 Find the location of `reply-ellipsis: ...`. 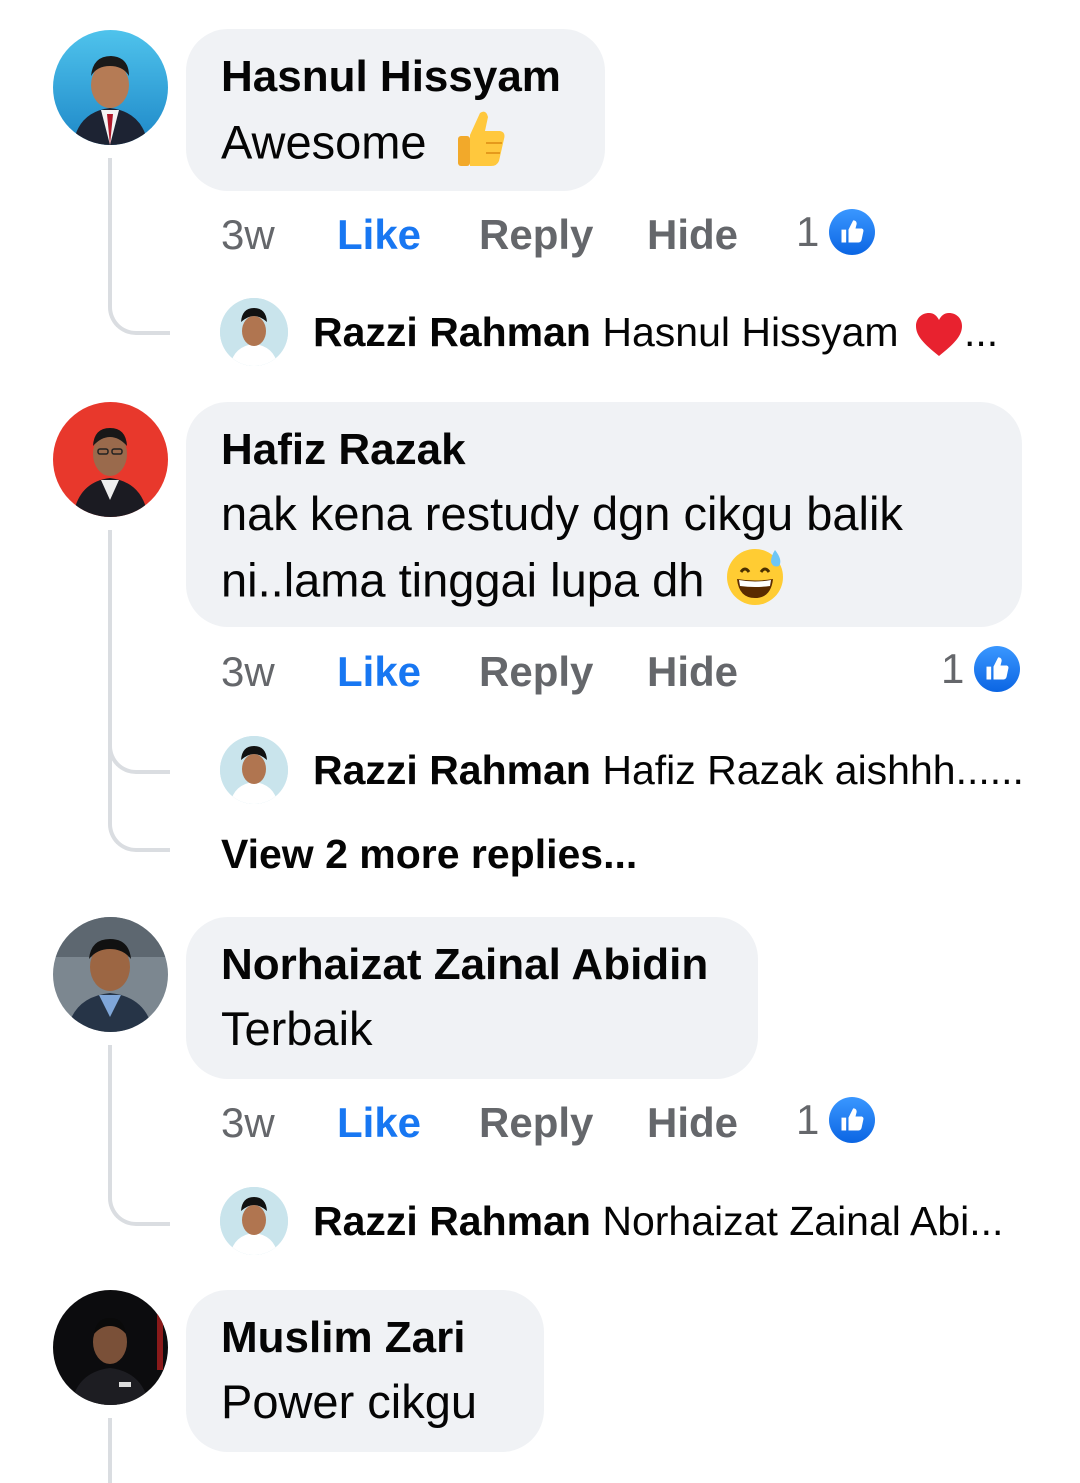

reply-ellipsis: ... is located at coordinates (981, 332).